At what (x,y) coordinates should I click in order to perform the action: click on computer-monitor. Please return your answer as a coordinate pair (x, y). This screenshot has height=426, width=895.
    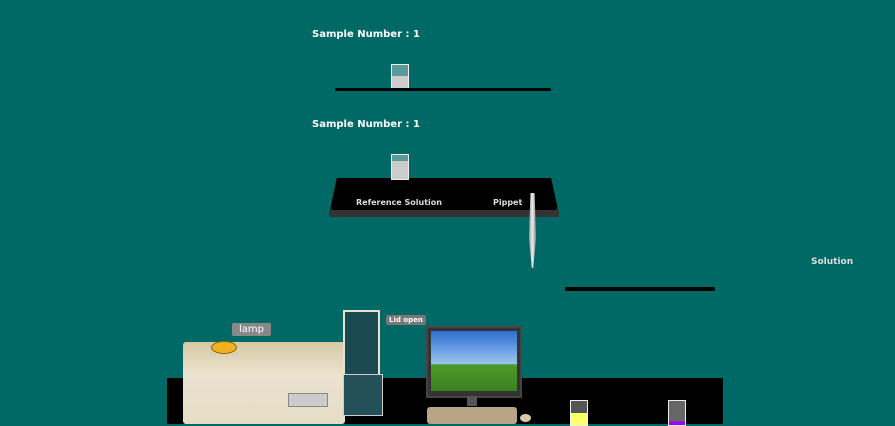
    Looking at the image, I should click on (474, 362).